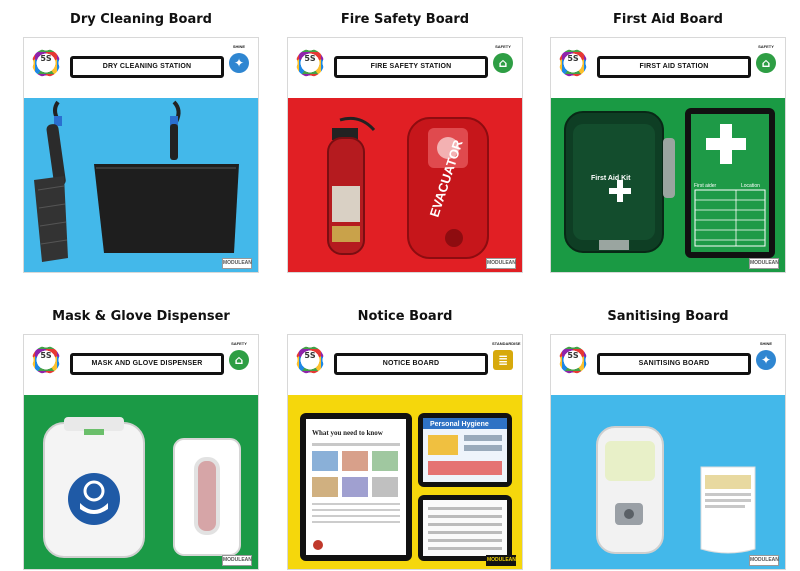 This screenshot has width=800, height=571. I want to click on board-panel: EVACUATOR MODULEAN, so click(405, 185).